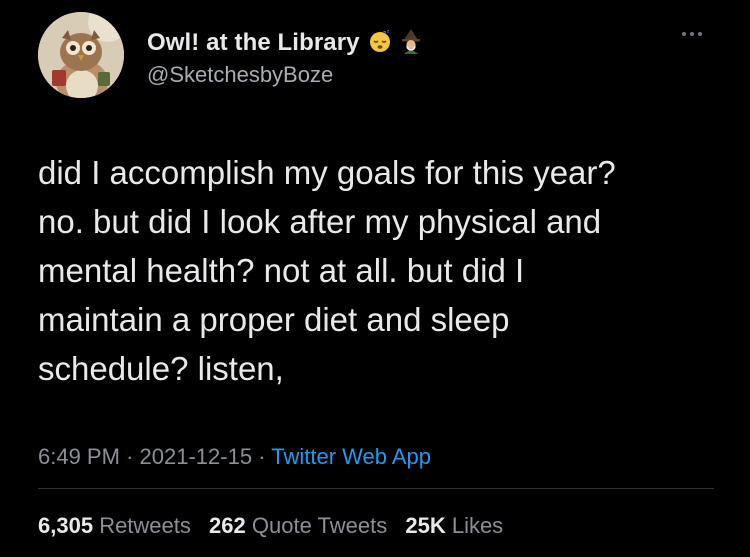 The image size is (750, 557). Describe the element at coordinates (253, 43) in the screenshot. I see `display-name: Owl! at the Library` at that location.